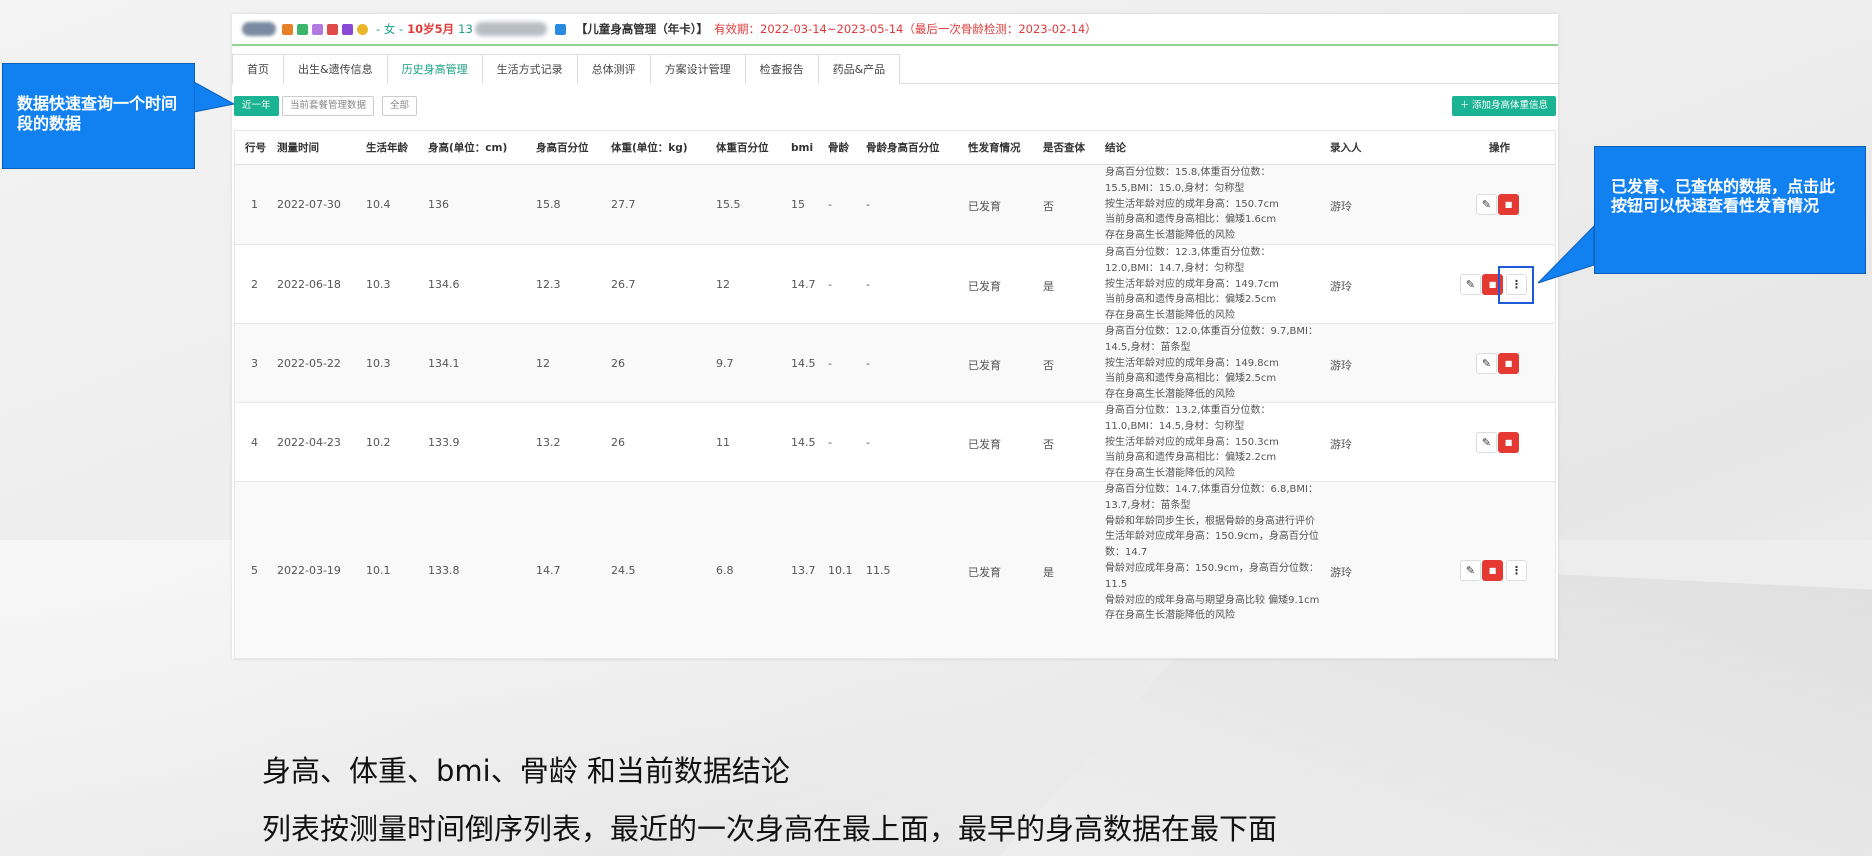 The image size is (1872, 856). What do you see at coordinates (287, 29) in the screenshot?
I see `chat-icon` at bounding box center [287, 29].